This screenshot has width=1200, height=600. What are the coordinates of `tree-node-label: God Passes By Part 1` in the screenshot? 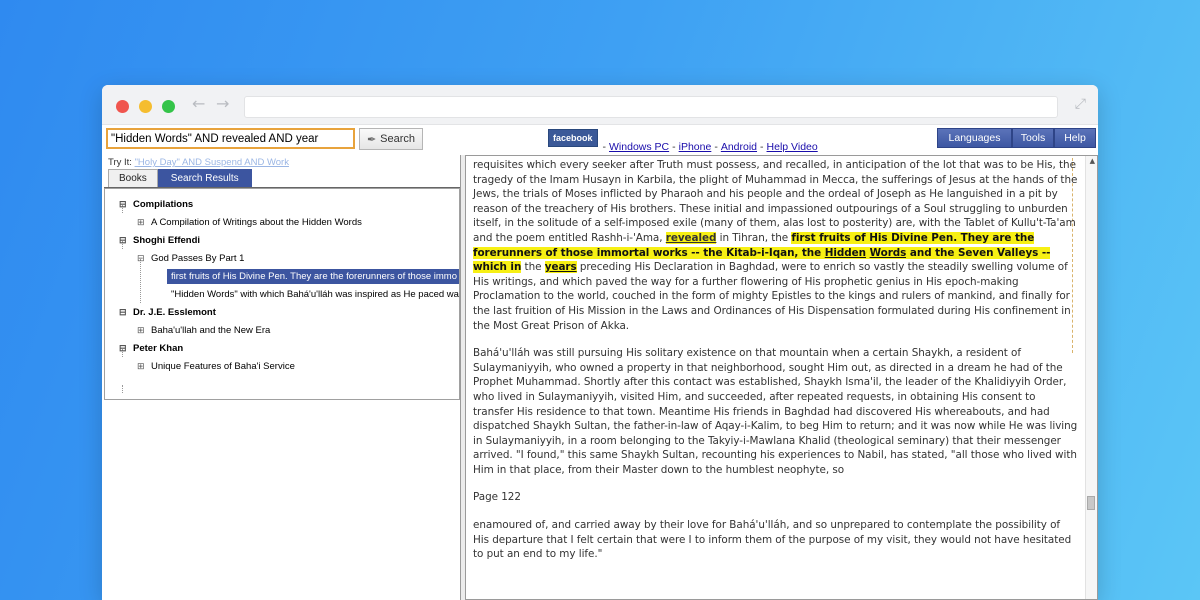 It's located at (198, 258).